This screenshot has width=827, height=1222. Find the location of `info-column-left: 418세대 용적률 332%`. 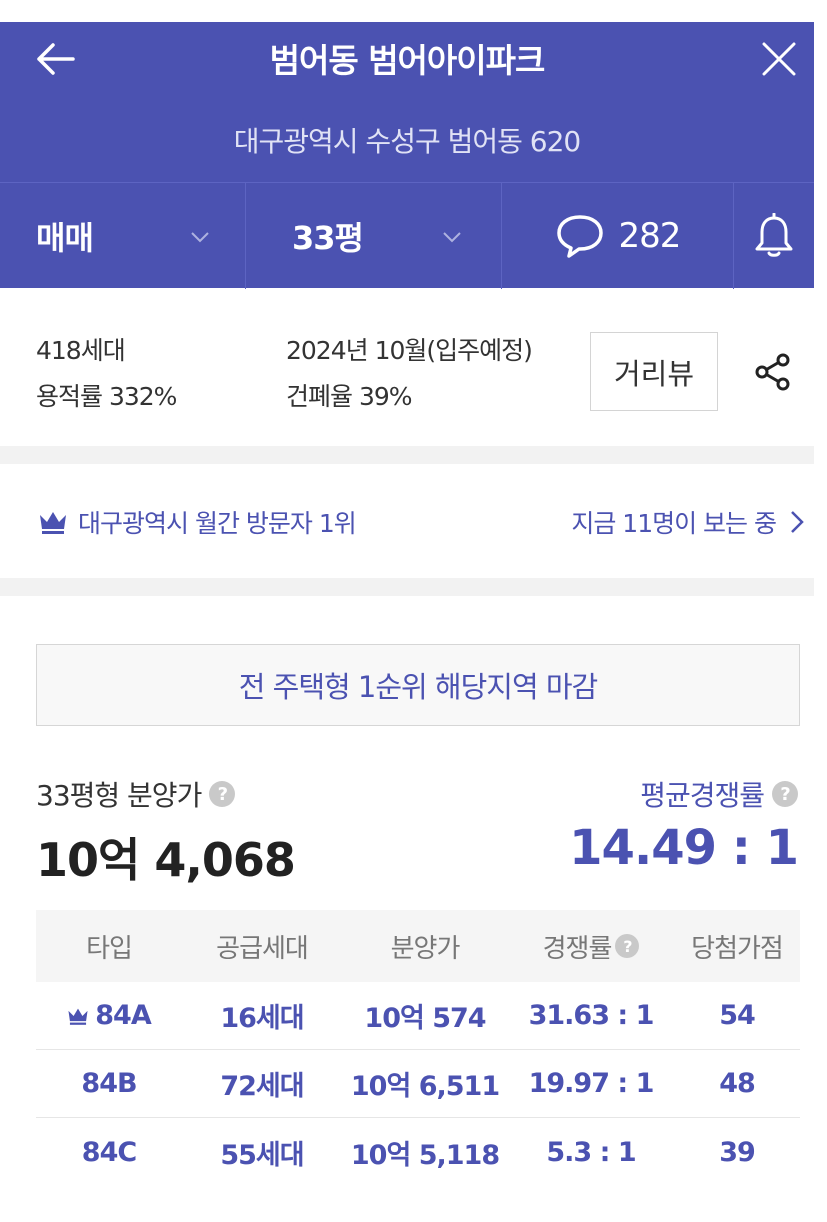

info-column-left: 418세대 용적률 332% is located at coordinates (106, 374).